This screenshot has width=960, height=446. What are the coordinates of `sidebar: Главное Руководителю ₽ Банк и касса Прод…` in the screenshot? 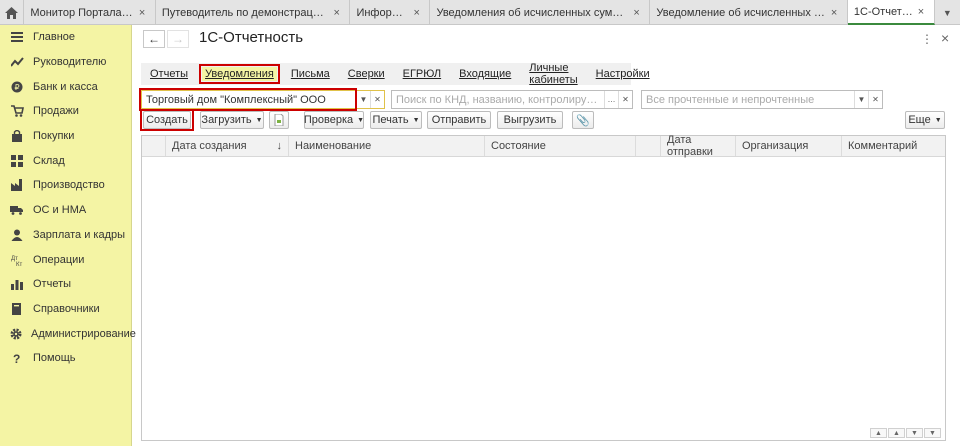 It's located at (68, 235).